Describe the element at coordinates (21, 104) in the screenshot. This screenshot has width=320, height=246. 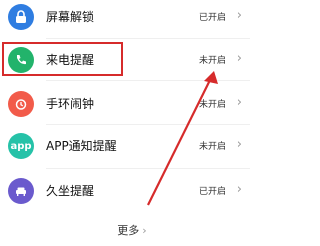
I see `alarm-clock-icon` at that location.